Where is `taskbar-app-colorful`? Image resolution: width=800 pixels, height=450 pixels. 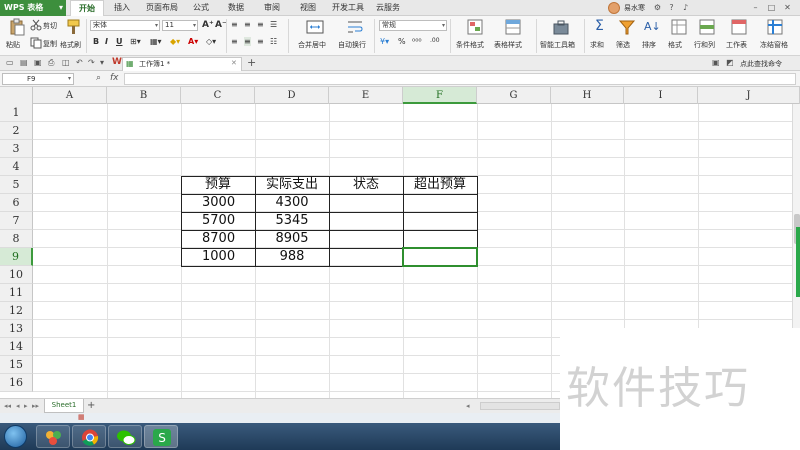
taskbar-app-colorful is located at coordinates (53, 436).